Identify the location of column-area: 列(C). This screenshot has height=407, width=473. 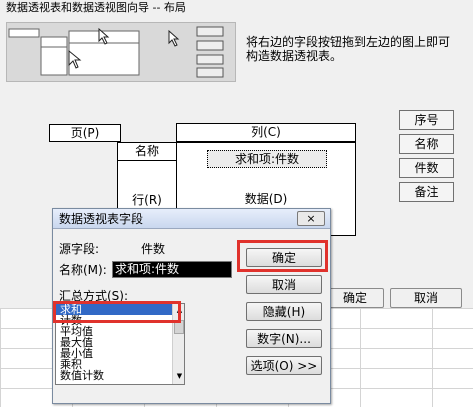
(266, 132).